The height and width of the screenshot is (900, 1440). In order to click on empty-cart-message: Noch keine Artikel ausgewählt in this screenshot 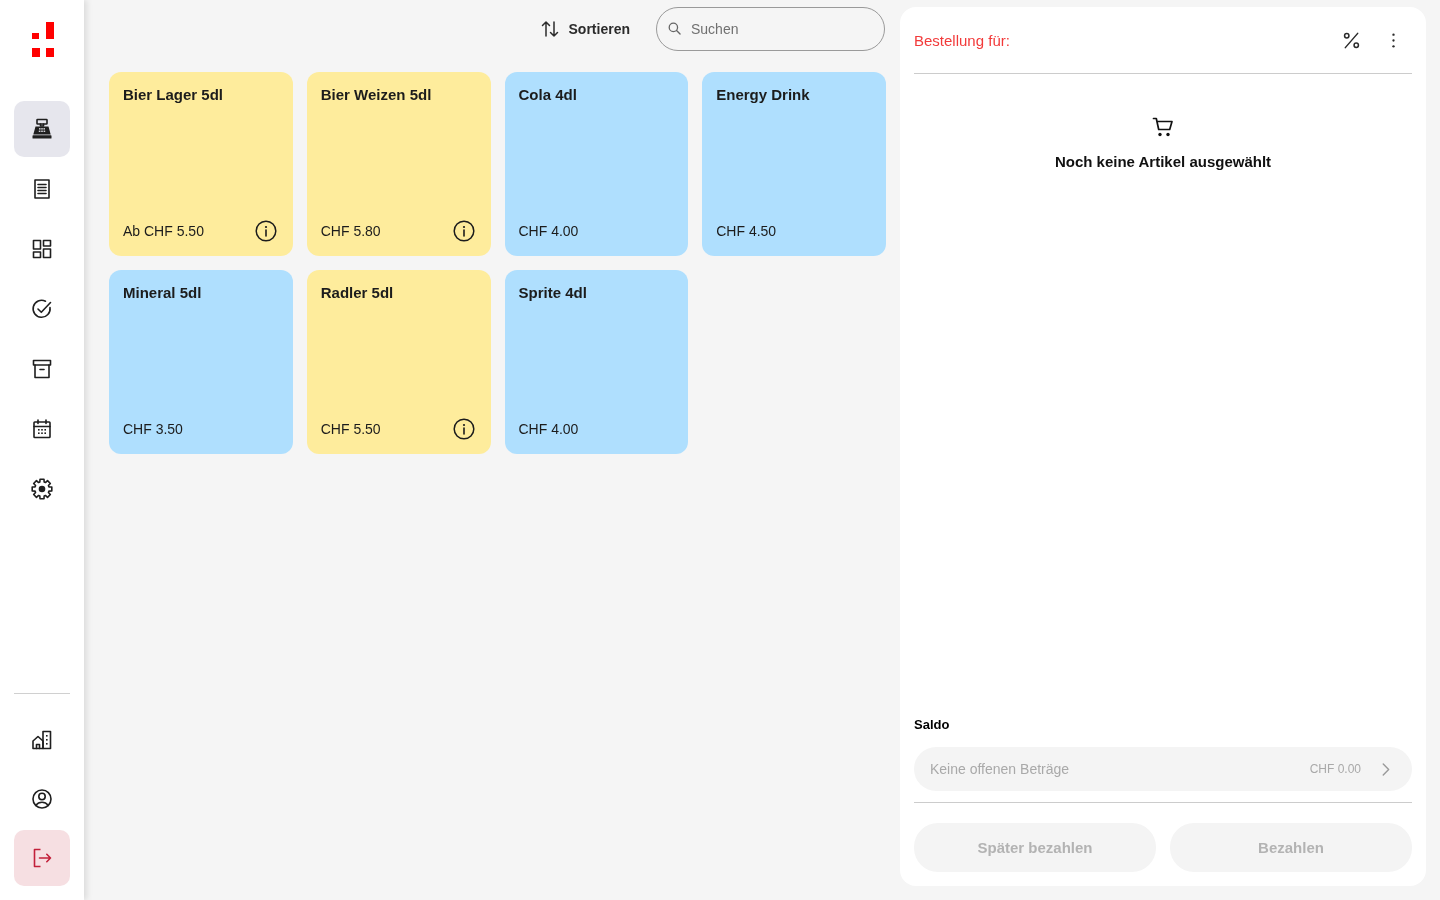, I will do `click(1163, 162)`.